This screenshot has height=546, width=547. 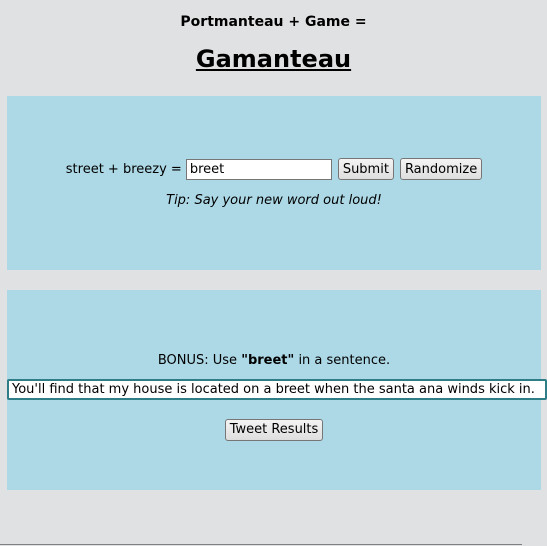 What do you see at coordinates (273, 59) in the screenshot?
I see `page-title: Gamanteau` at bounding box center [273, 59].